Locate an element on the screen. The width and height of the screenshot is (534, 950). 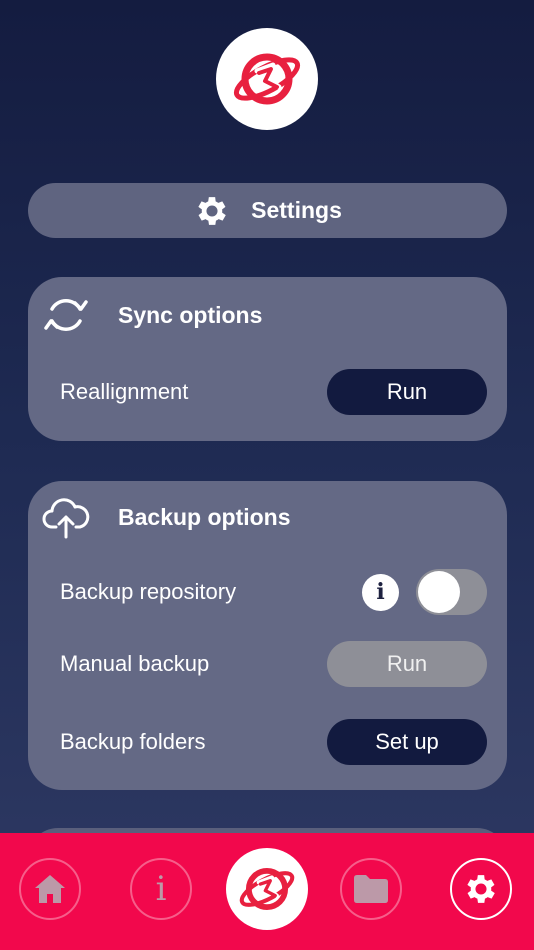
sync-options-header: Sync options is located at coordinates (152, 315).